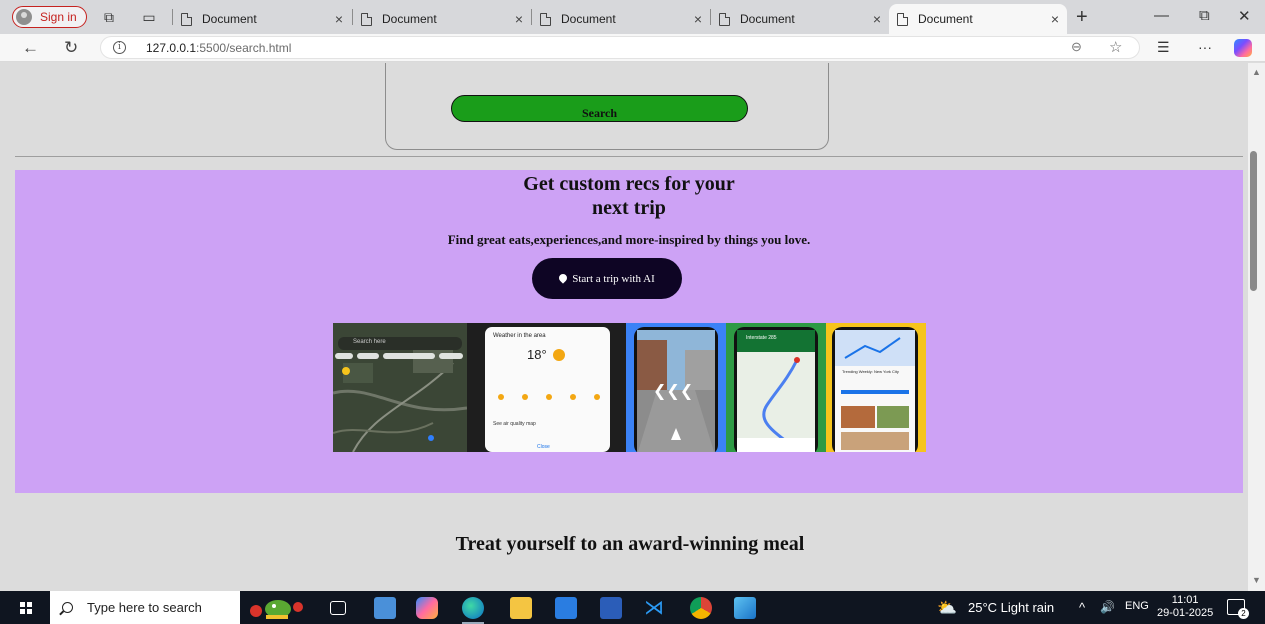 The height and width of the screenshot is (624, 1265). What do you see at coordinates (566, 608) in the screenshot?
I see `mail-icon` at bounding box center [566, 608].